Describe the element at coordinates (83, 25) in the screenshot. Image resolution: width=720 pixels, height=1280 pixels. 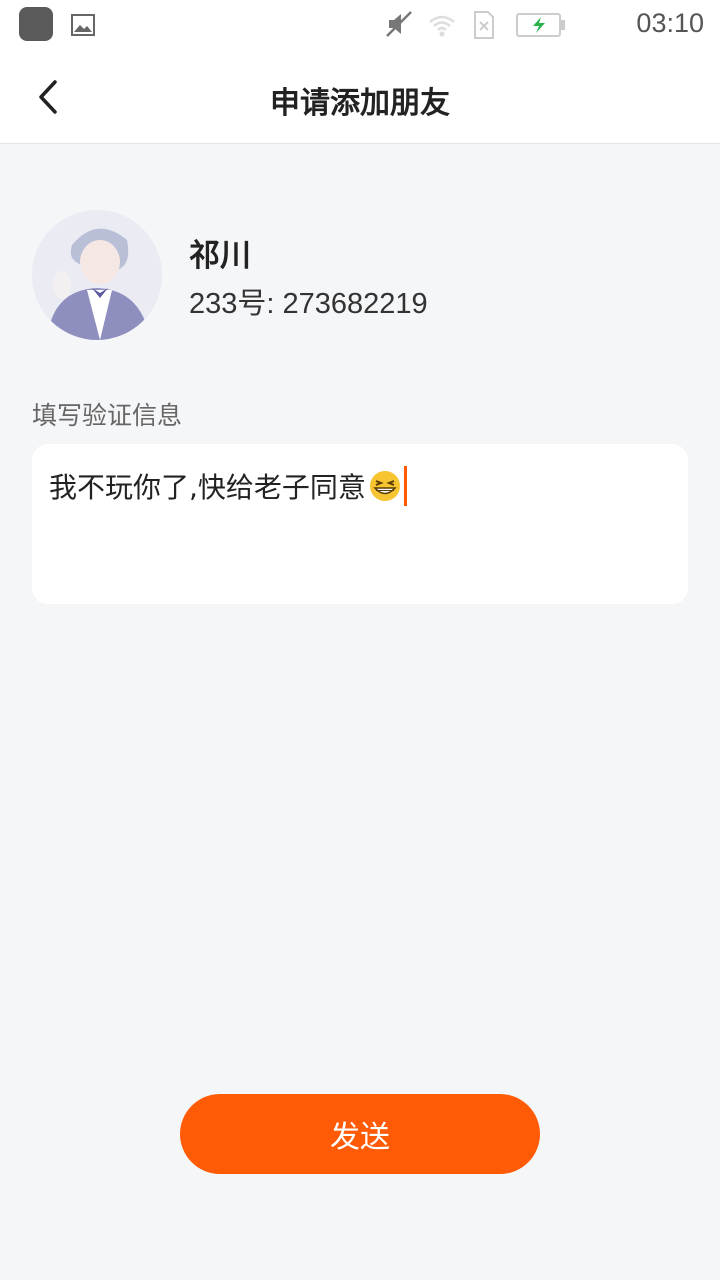
I see `gallery-icon` at that location.